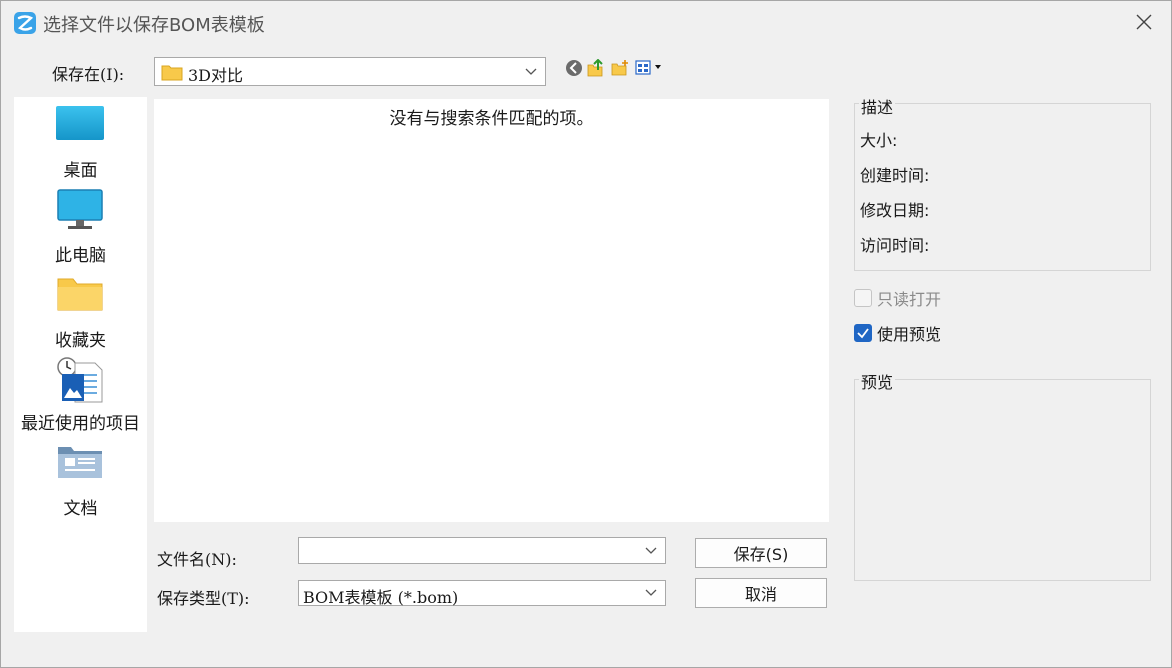 Image resolution: width=1172 pixels, height=668 pixels. What do you see at coordinates (80, 145) in the screenshot?
I see `place-desktop: 桌面` at bounding box center [80, 145].